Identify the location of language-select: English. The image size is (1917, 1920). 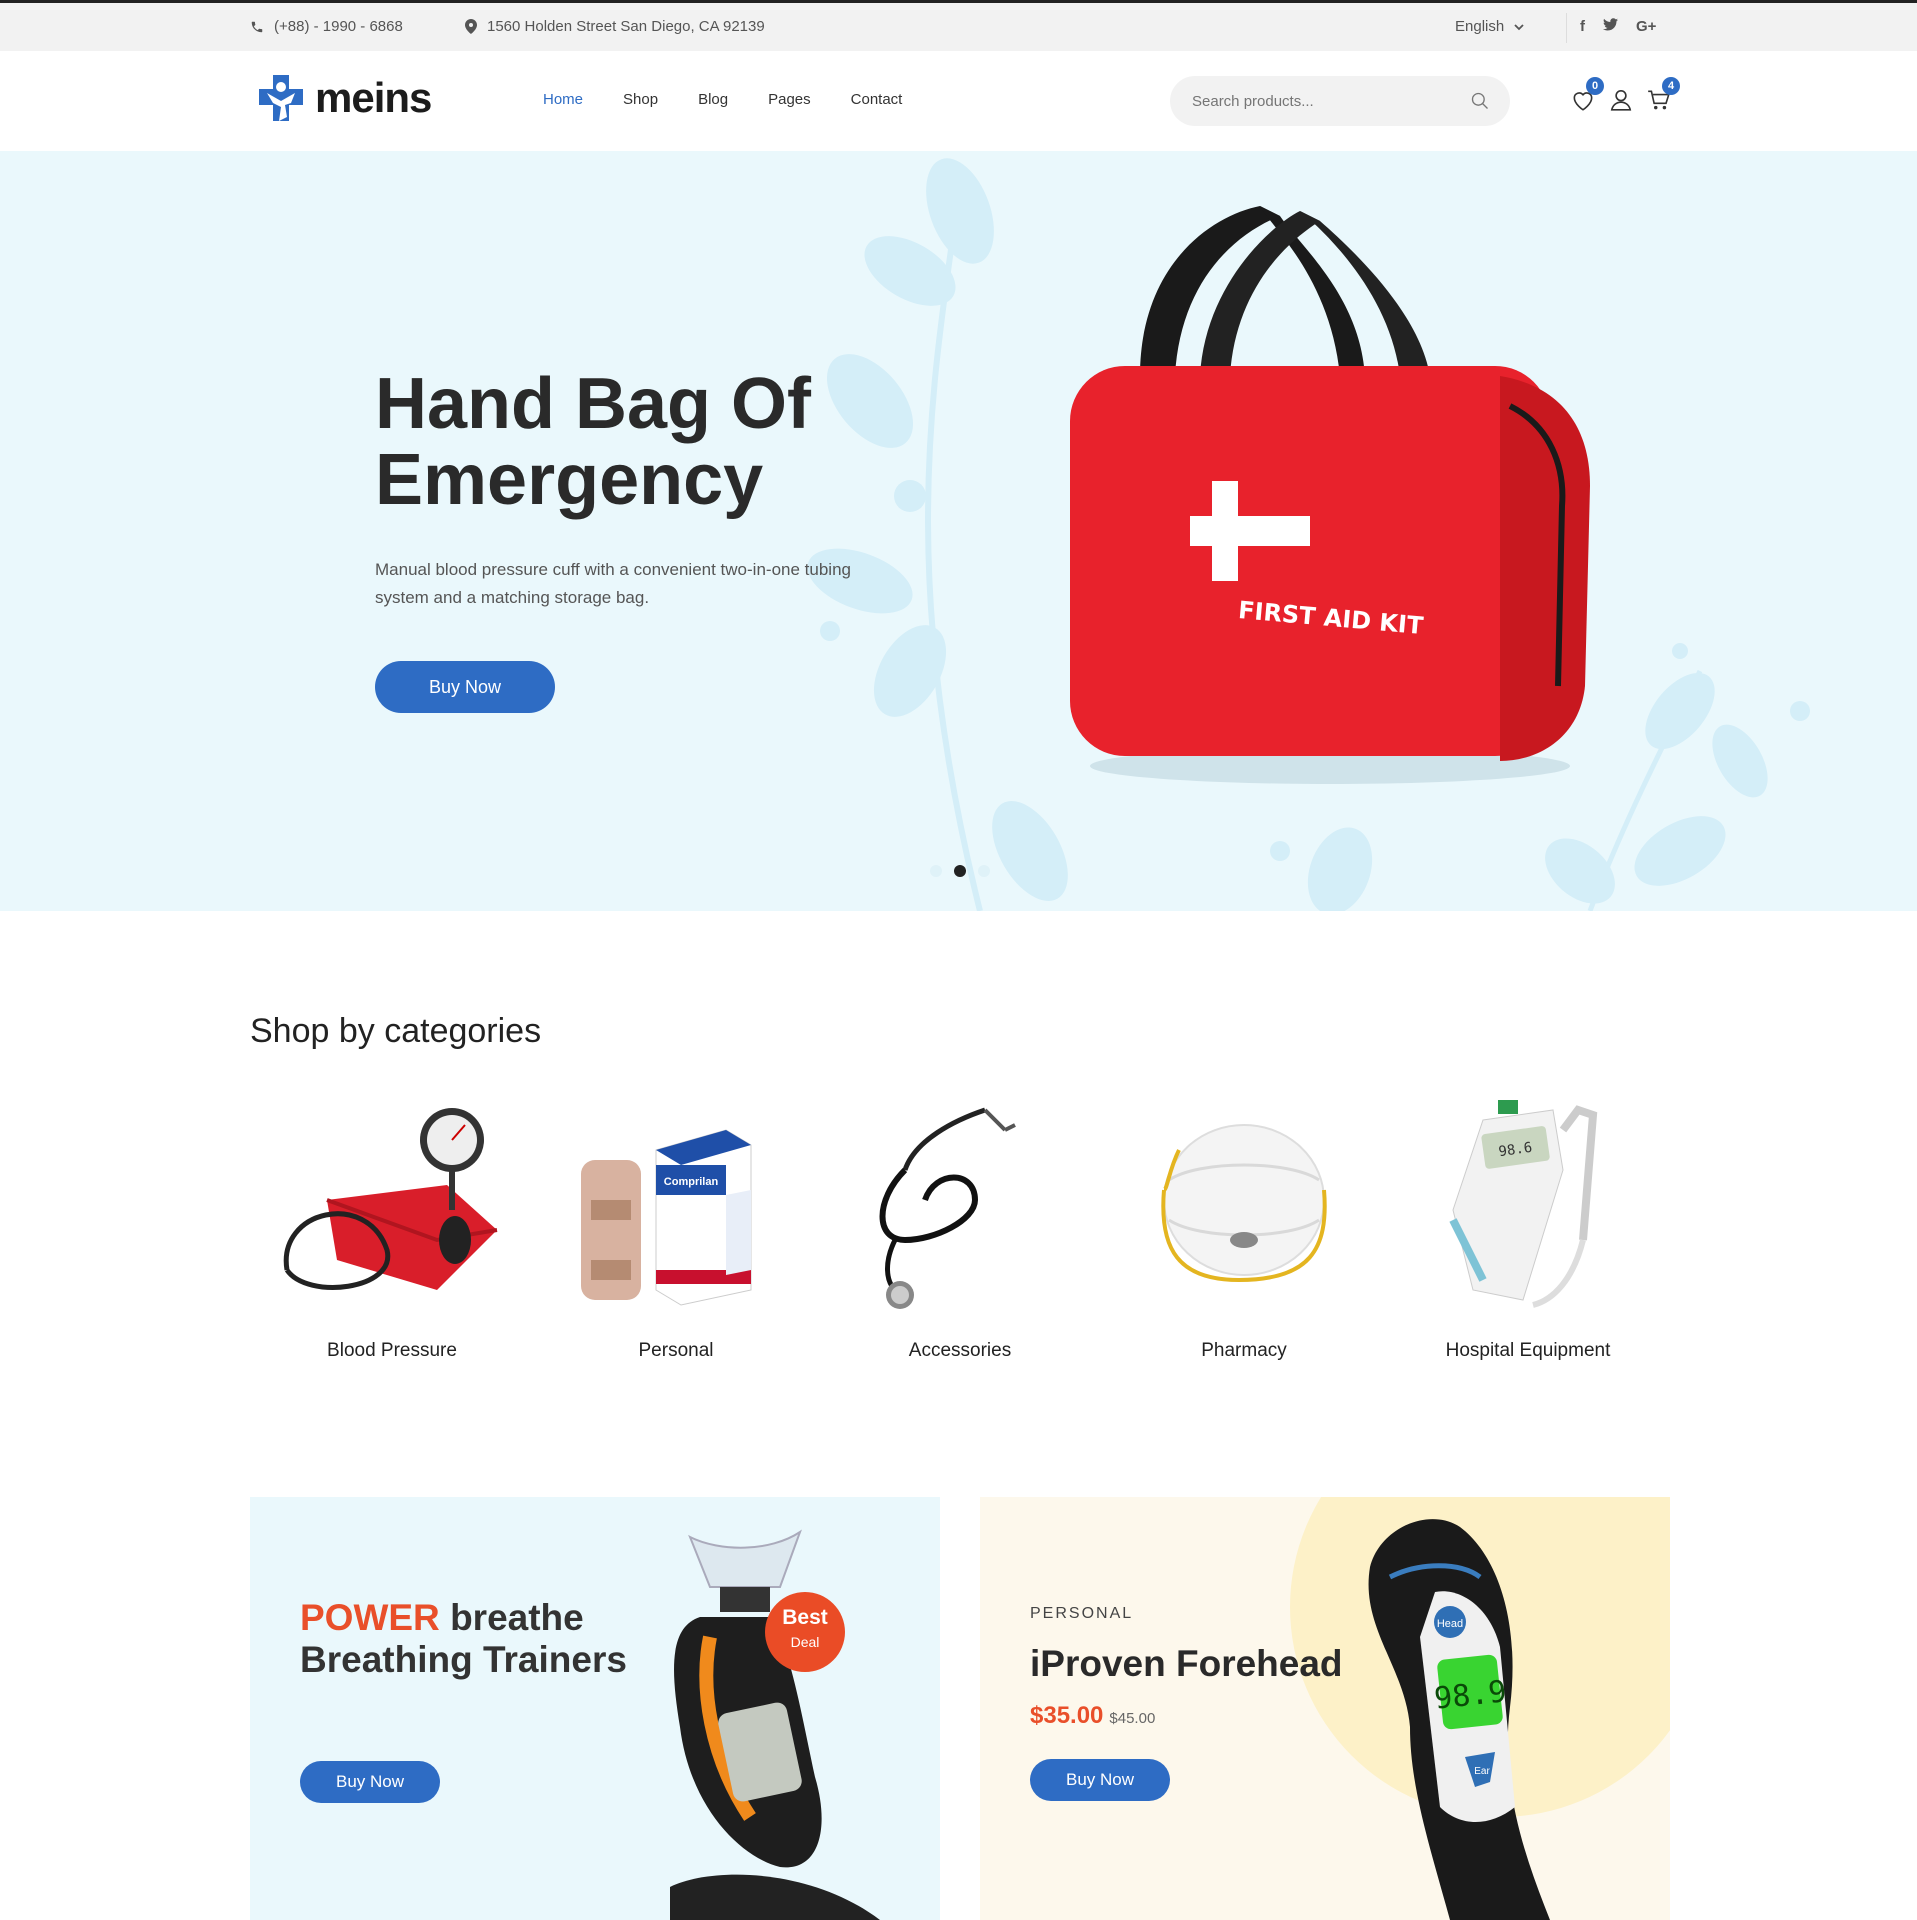
(1489, 26).